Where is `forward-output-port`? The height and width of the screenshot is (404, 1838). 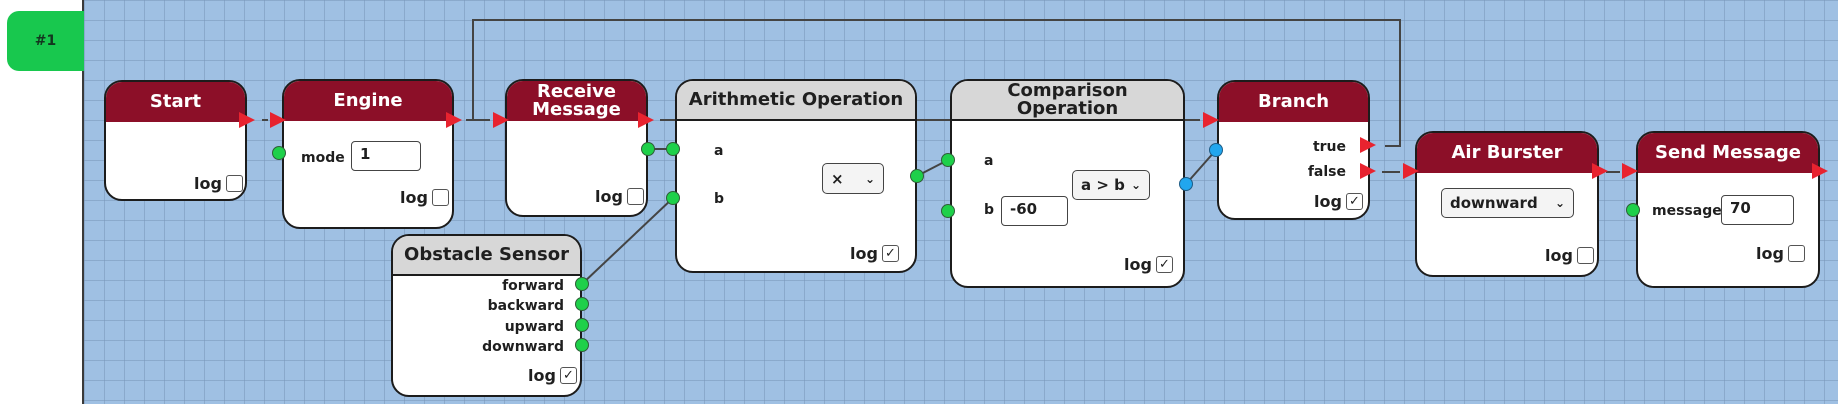
forward-output-port is located at coordinates (582, 284).